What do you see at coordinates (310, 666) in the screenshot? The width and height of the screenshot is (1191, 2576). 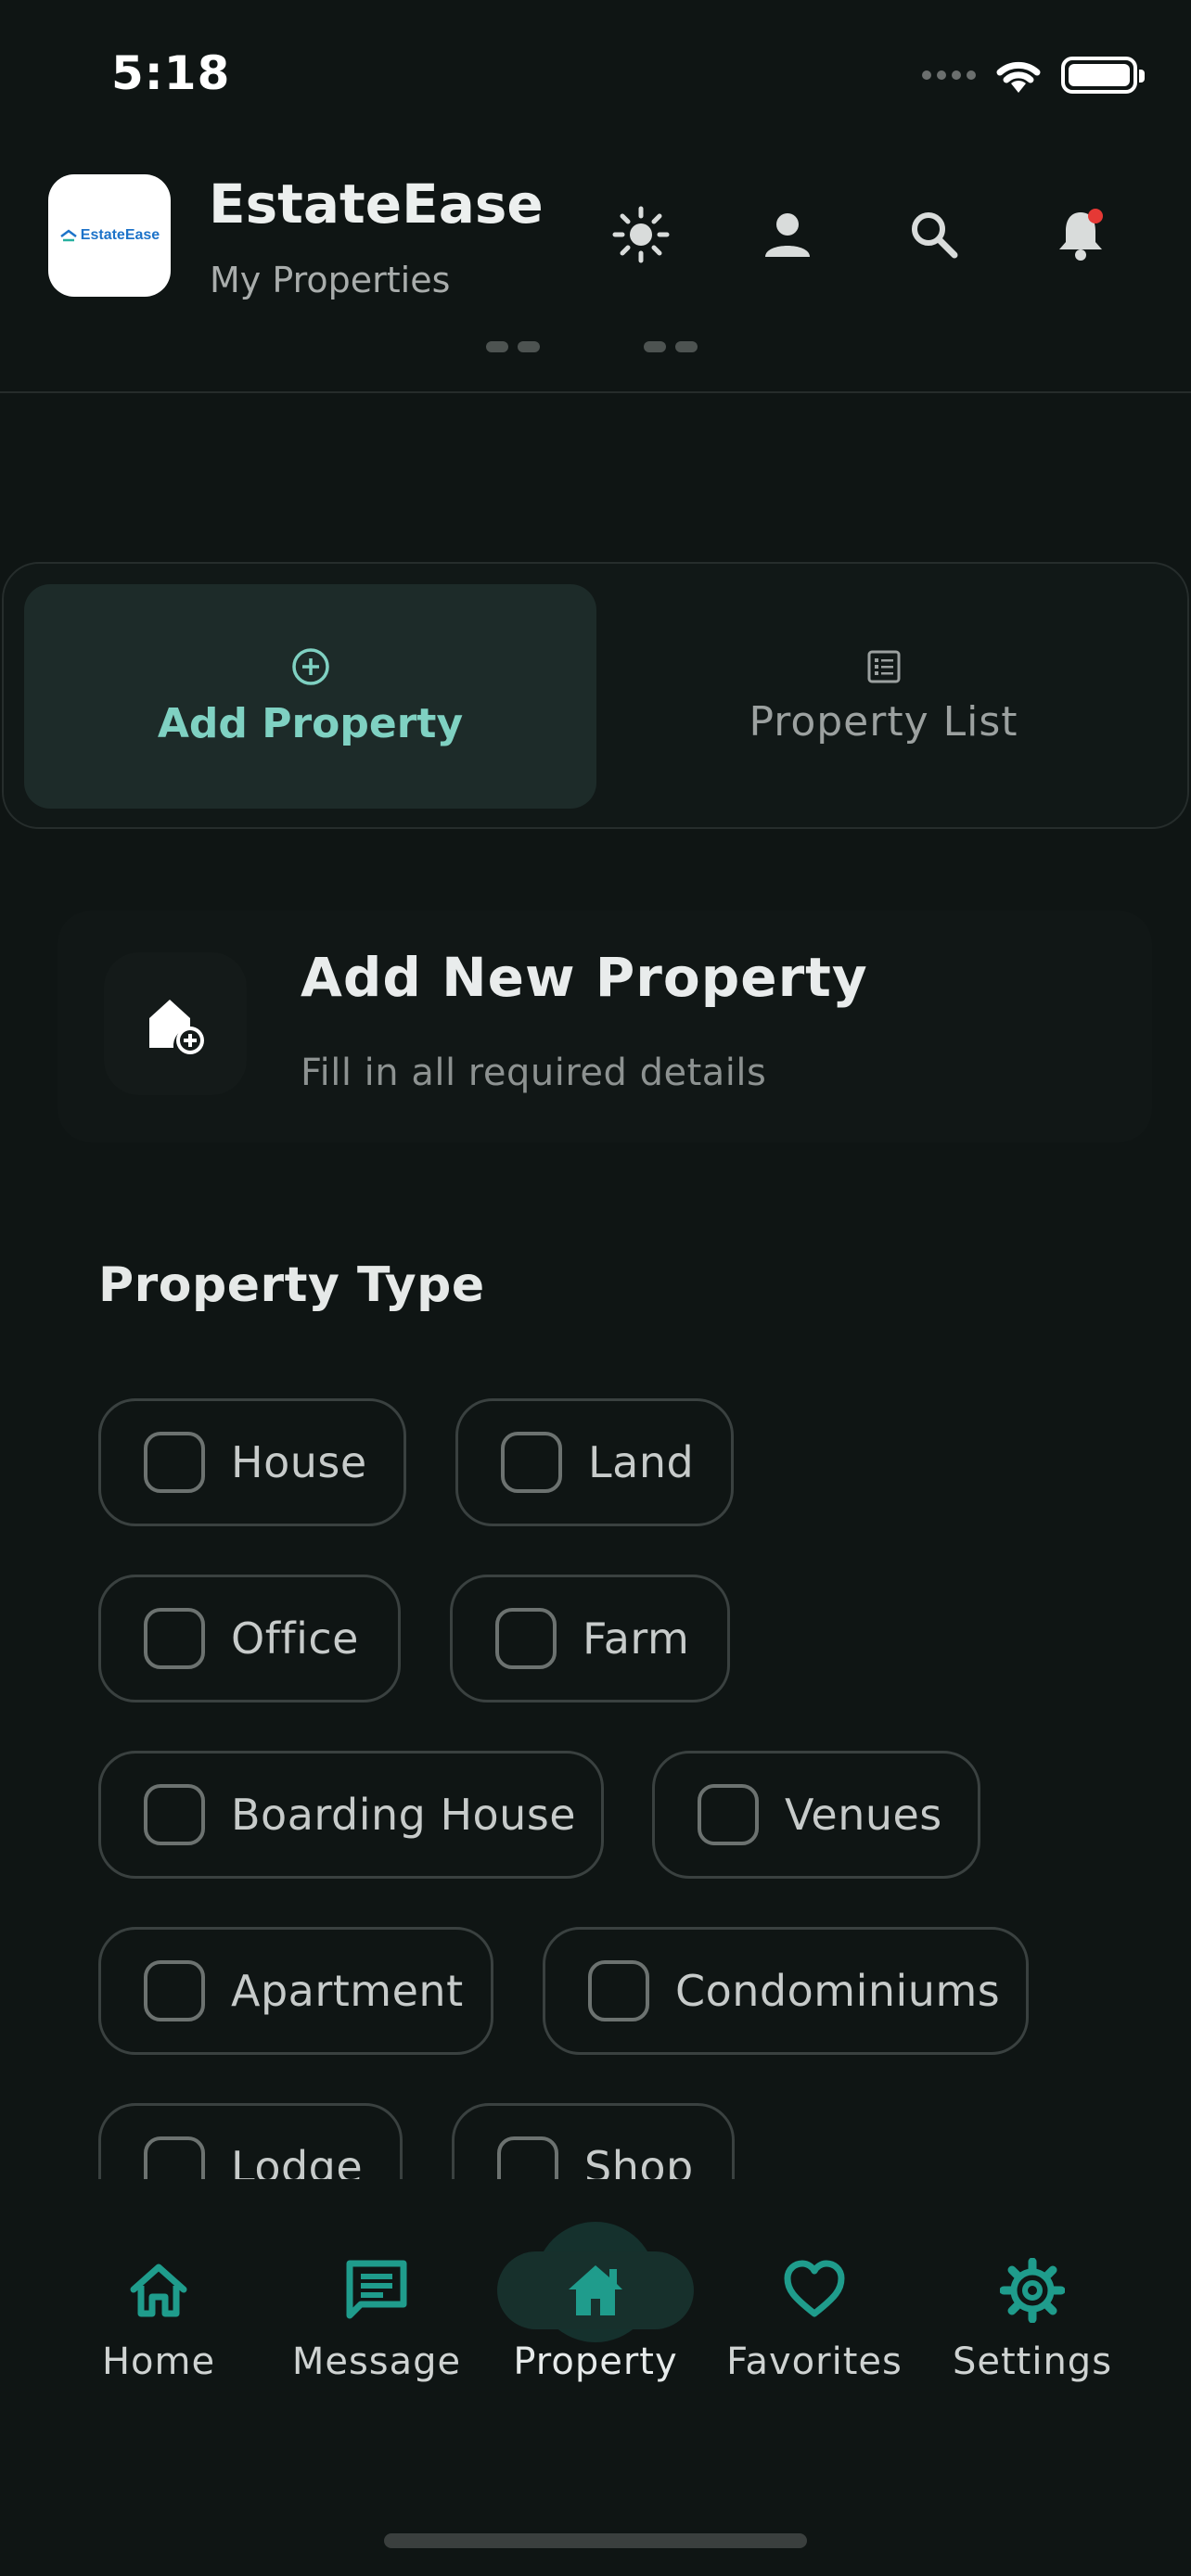 I see `plus-circle-icon` at bounding box center [310, 666].